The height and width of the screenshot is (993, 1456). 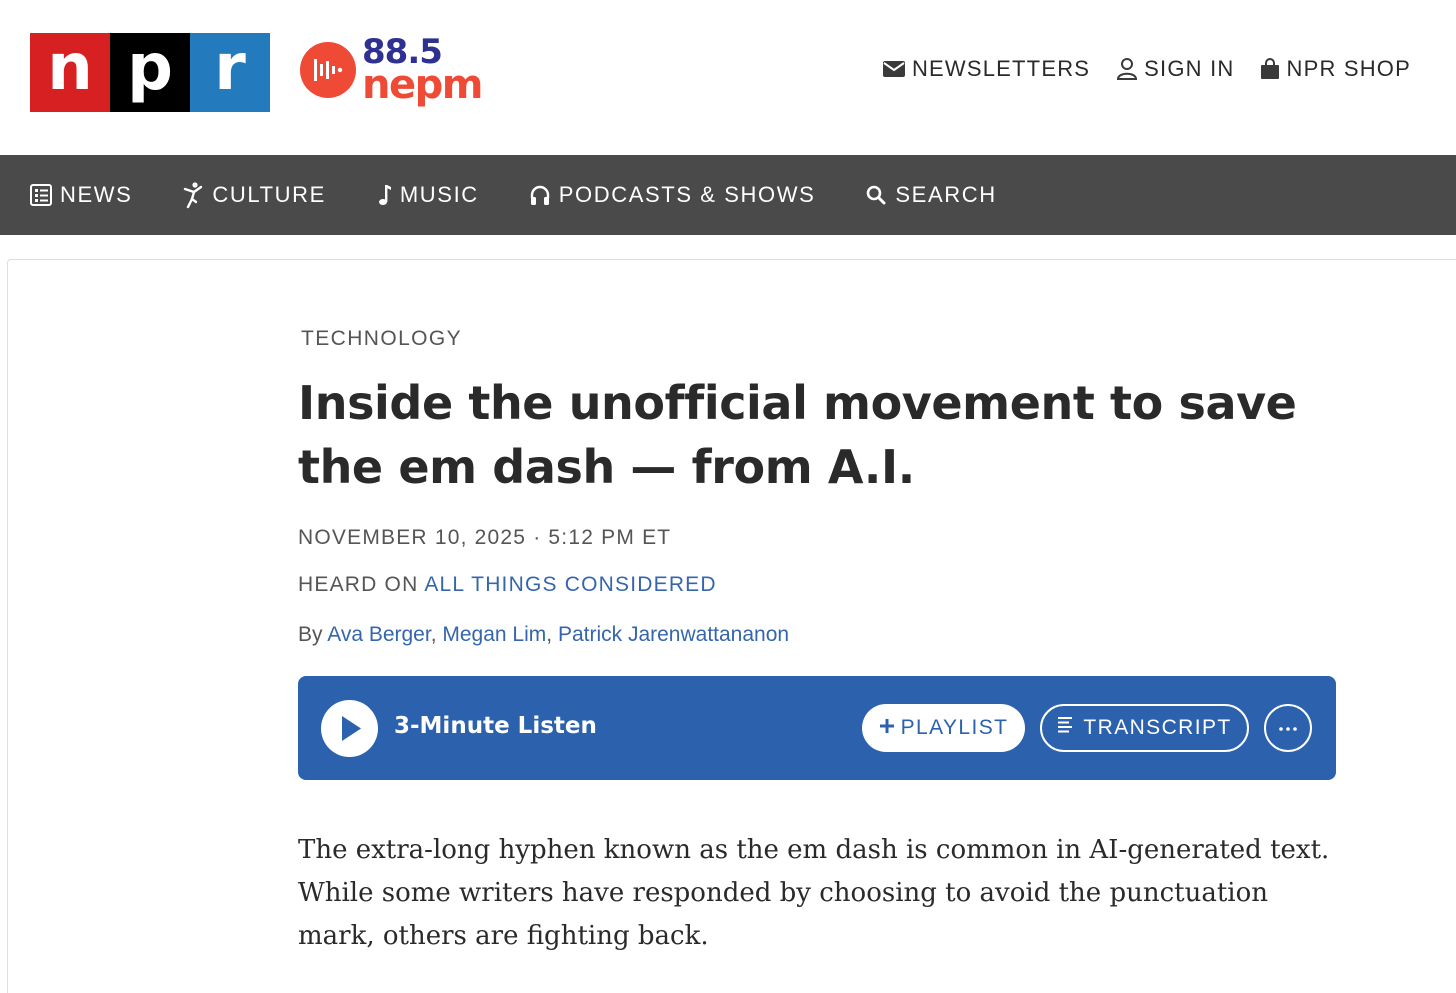 I want to click on music-note-icon, so click(x=384, y=195).